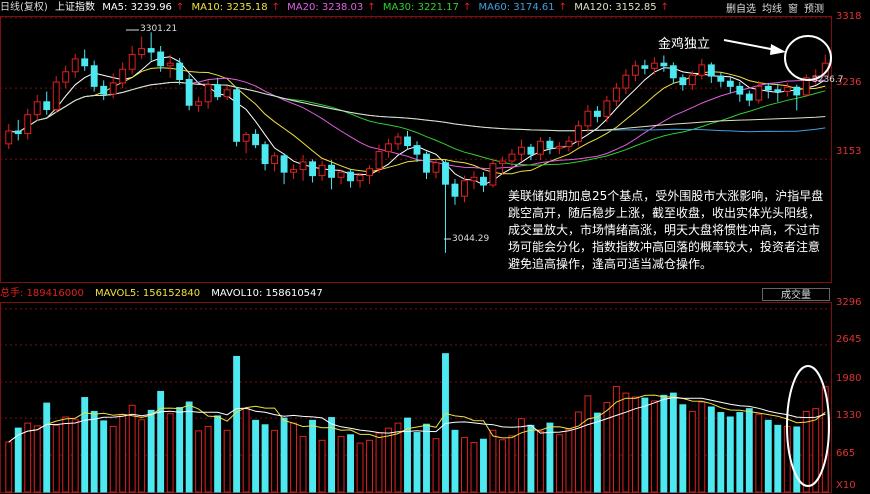 The width and height of the screenshot is (870, 494). What do you see at coordinates (828, 80) in the screenshot?
I see `last-price-annotation: 3236.7` at bounding box center [828, 80].